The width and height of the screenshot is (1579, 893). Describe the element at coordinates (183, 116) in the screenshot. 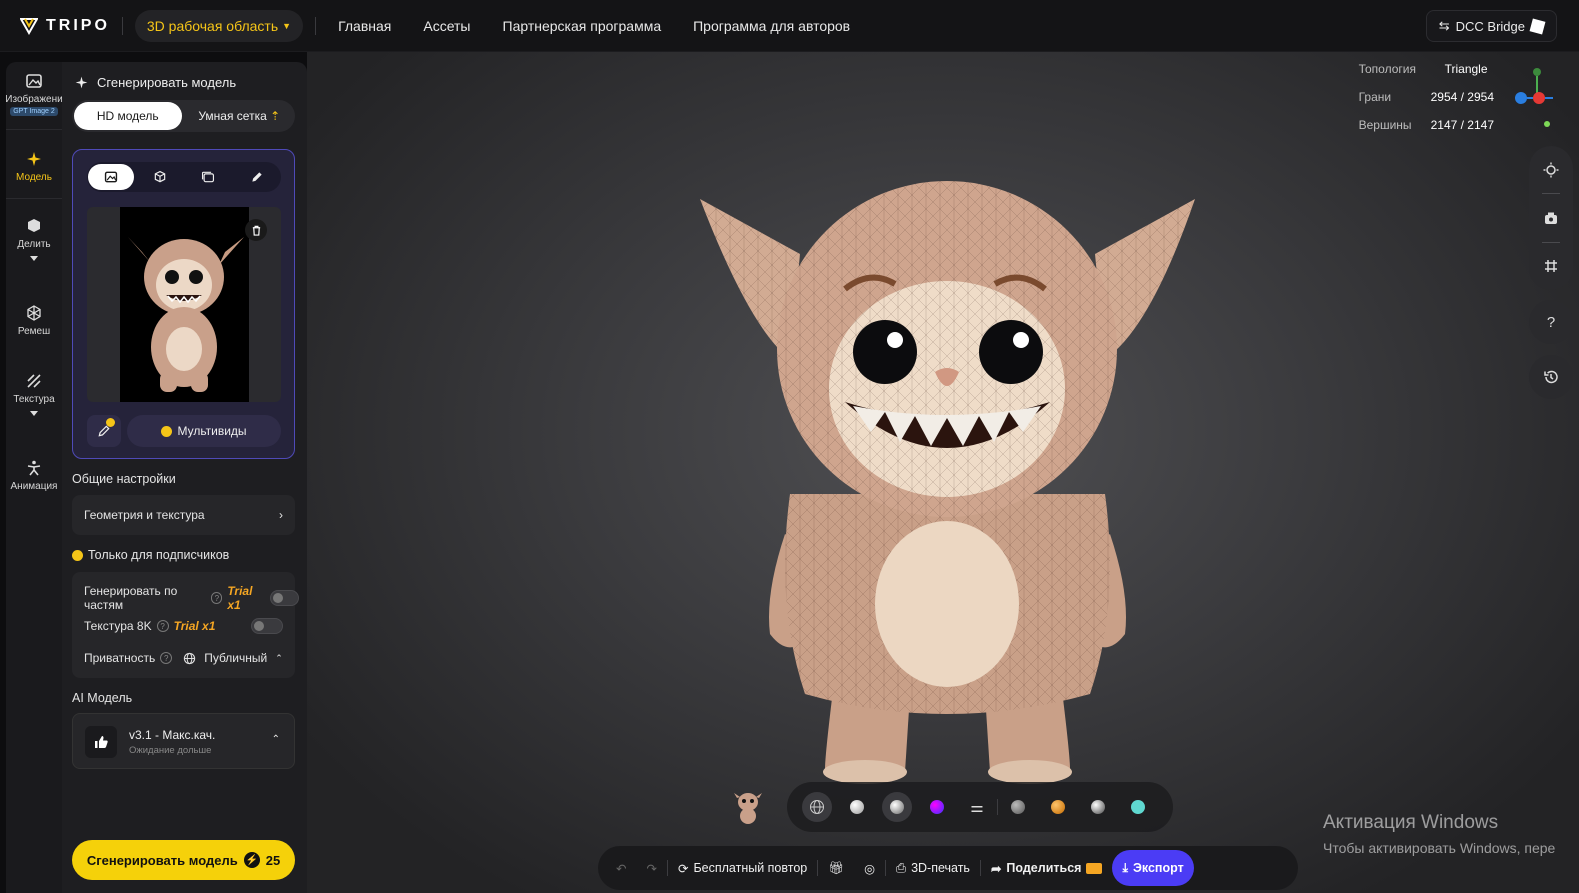

I see `model-mode-switch: HD модель Умная сетка ⇡` at that location.